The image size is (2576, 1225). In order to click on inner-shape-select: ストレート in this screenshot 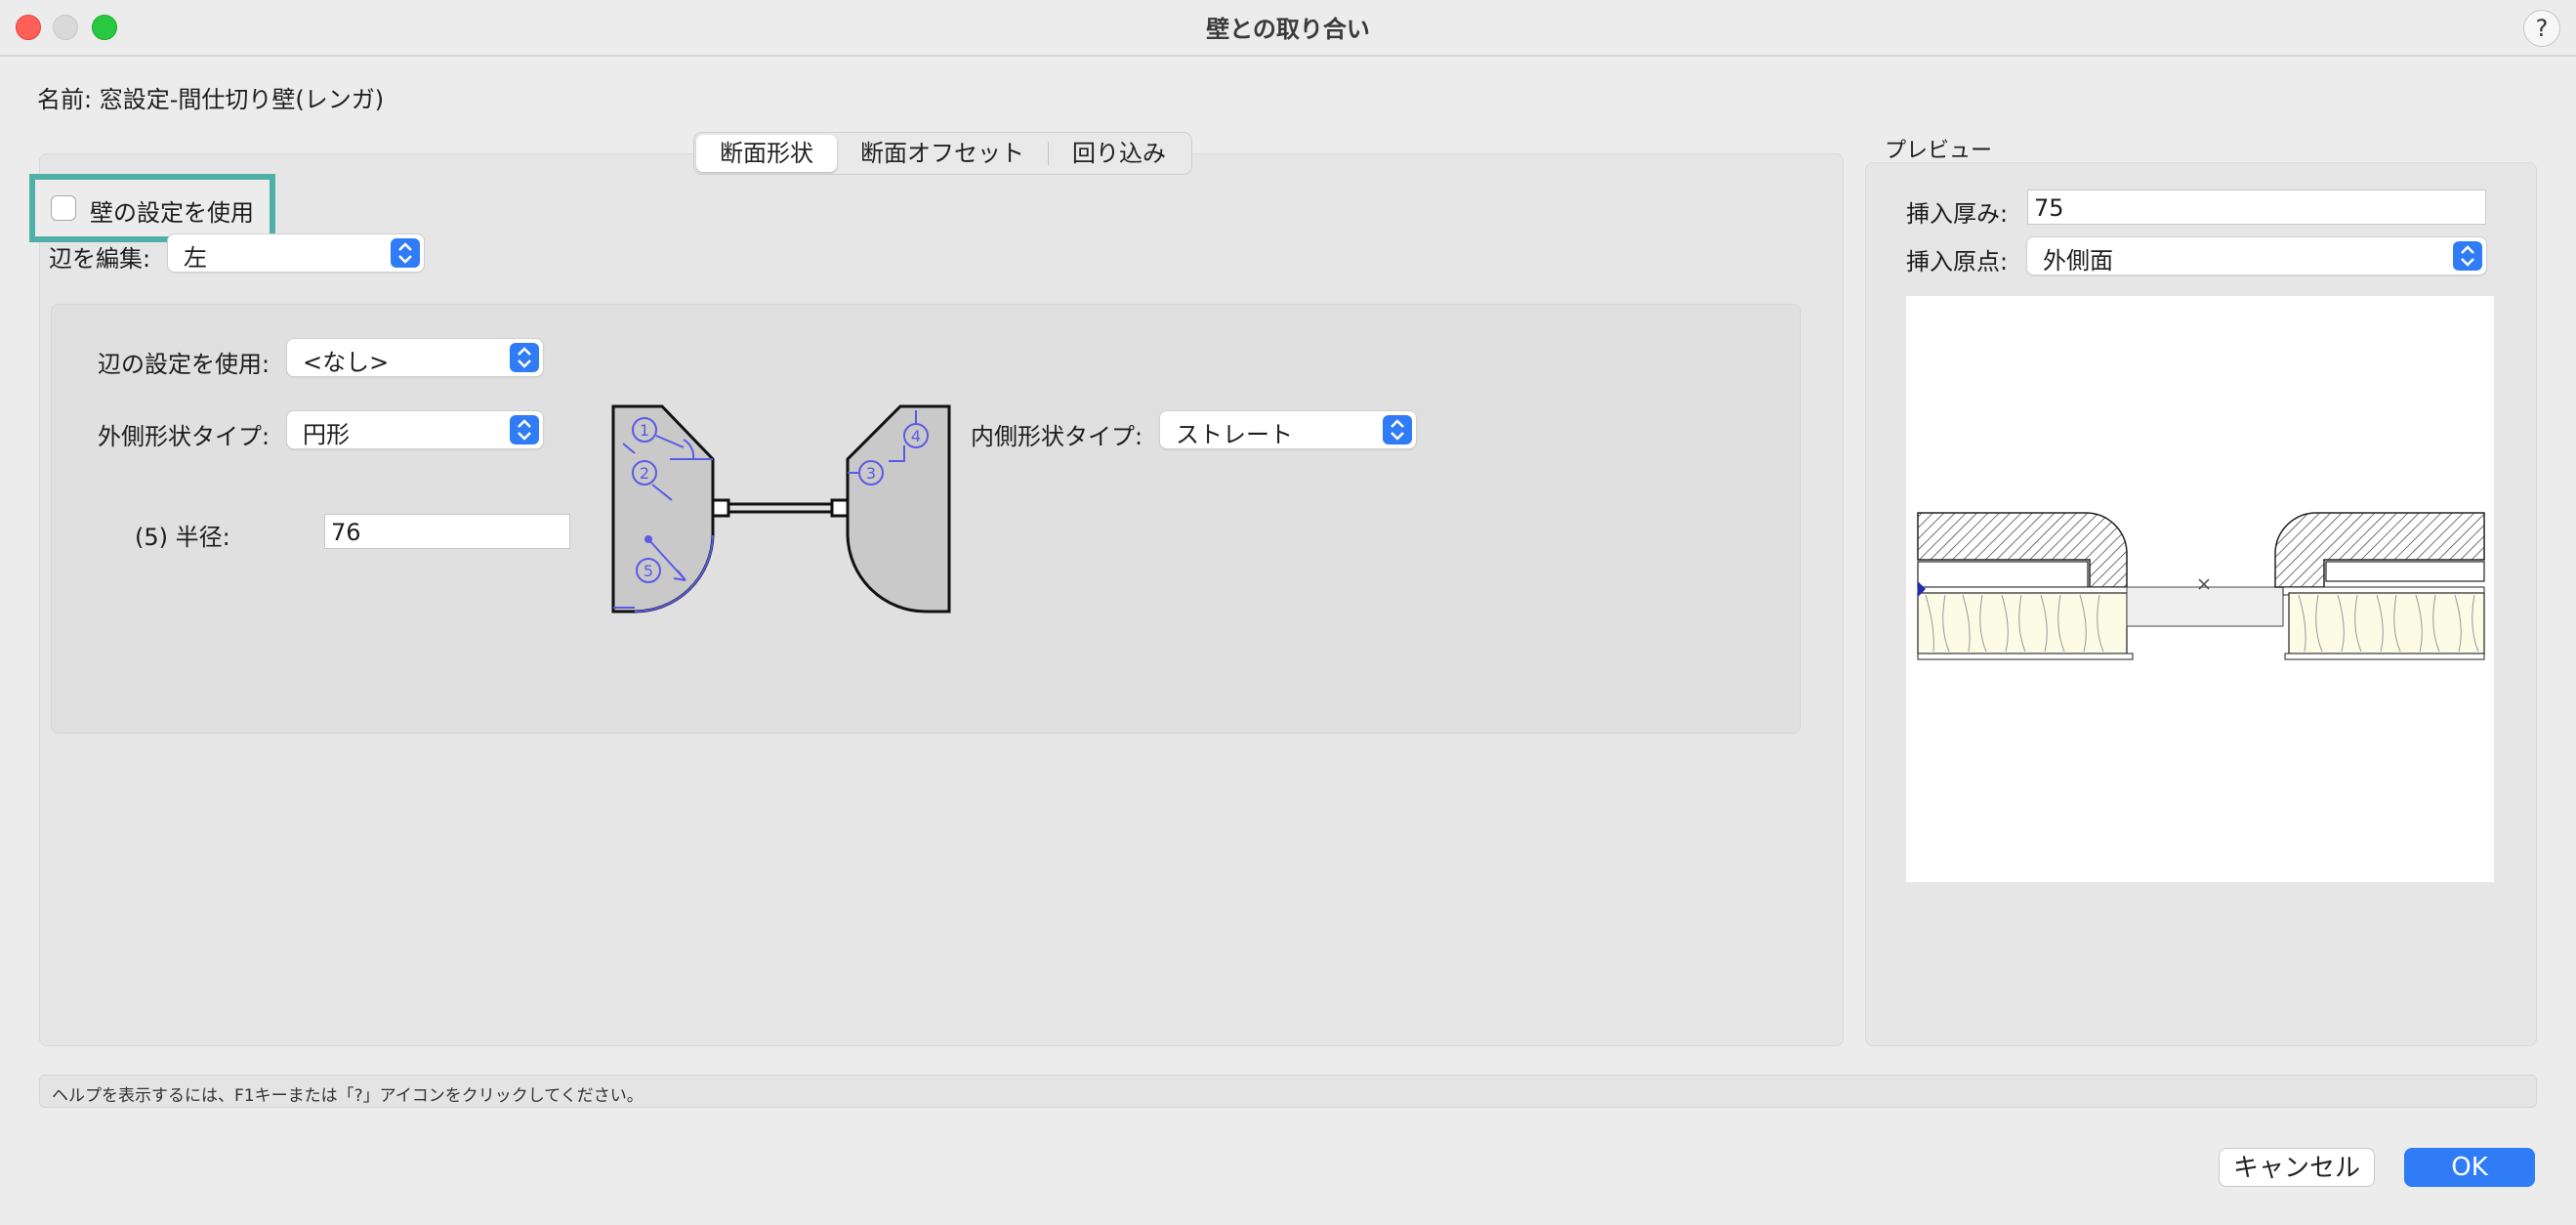, I will do `click(1288, 429)`.